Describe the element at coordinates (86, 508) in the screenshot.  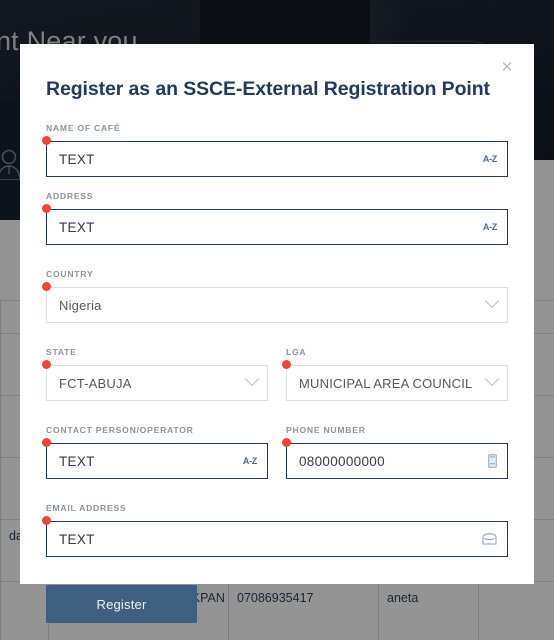
I see `field-label-email-address: EMAIL ADDRESS` at that location.